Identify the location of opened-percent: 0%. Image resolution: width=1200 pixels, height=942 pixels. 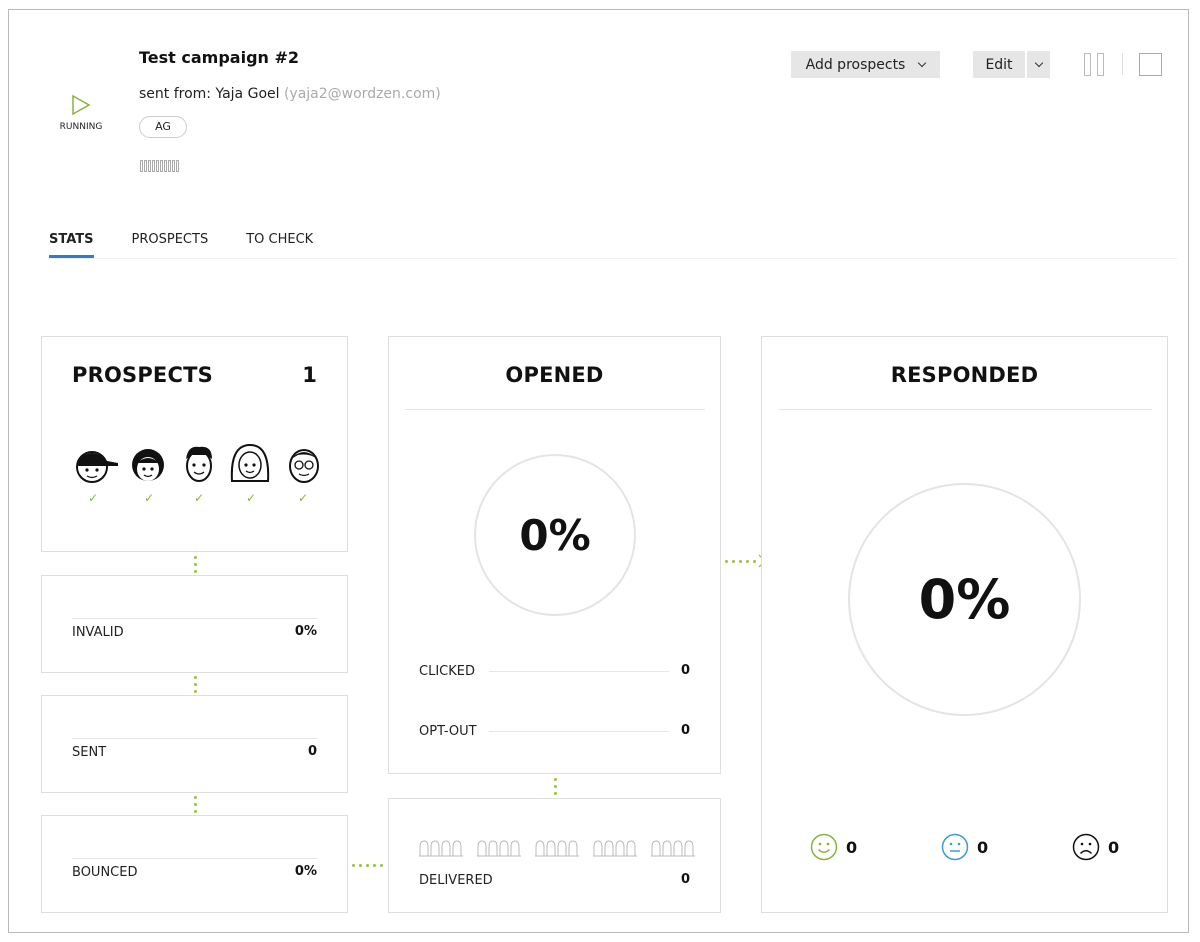
(555, 535).